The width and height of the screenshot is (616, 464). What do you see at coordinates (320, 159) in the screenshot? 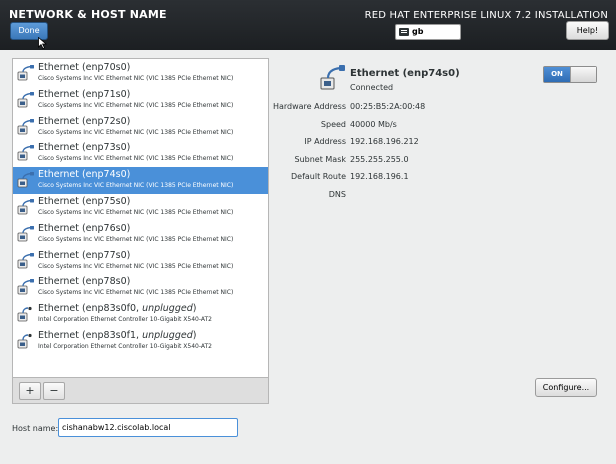
I see `property-label: Subnet Mask` at bounding box center [320, 159].